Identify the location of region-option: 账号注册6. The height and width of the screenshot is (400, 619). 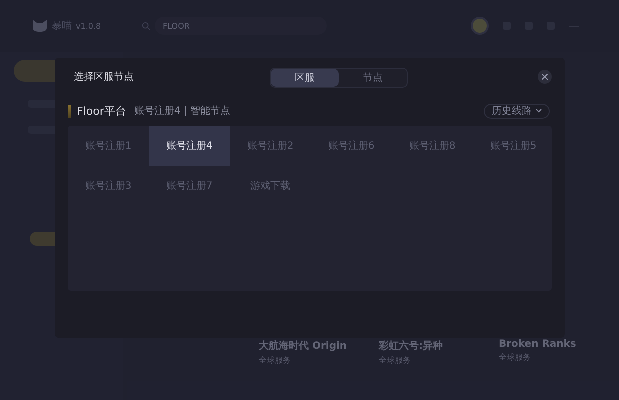
(351, 146).